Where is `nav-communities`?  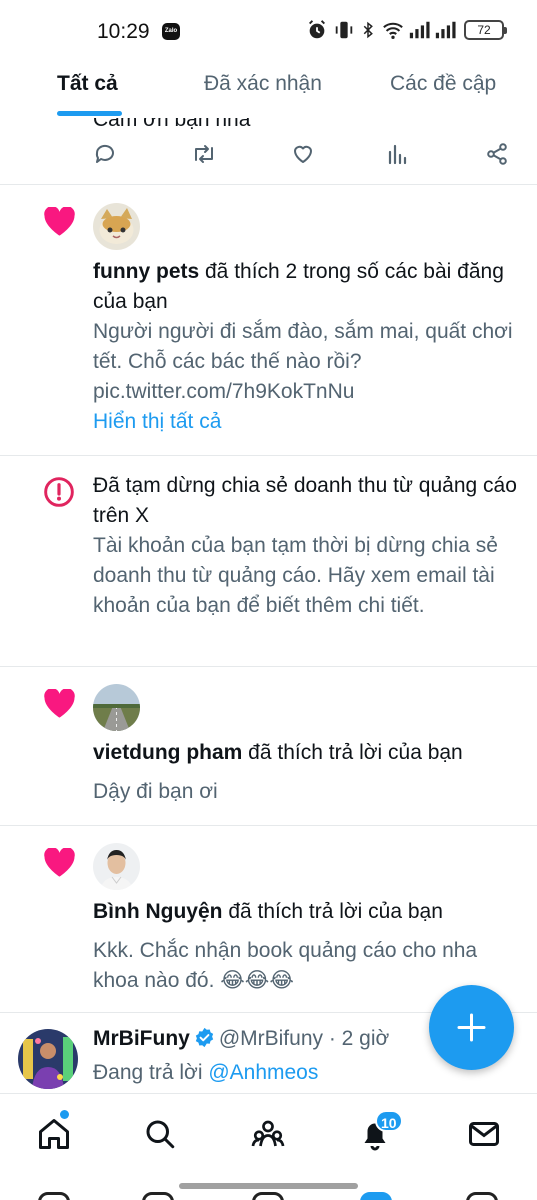
nav-communities is located at coordinates (268, 1134).